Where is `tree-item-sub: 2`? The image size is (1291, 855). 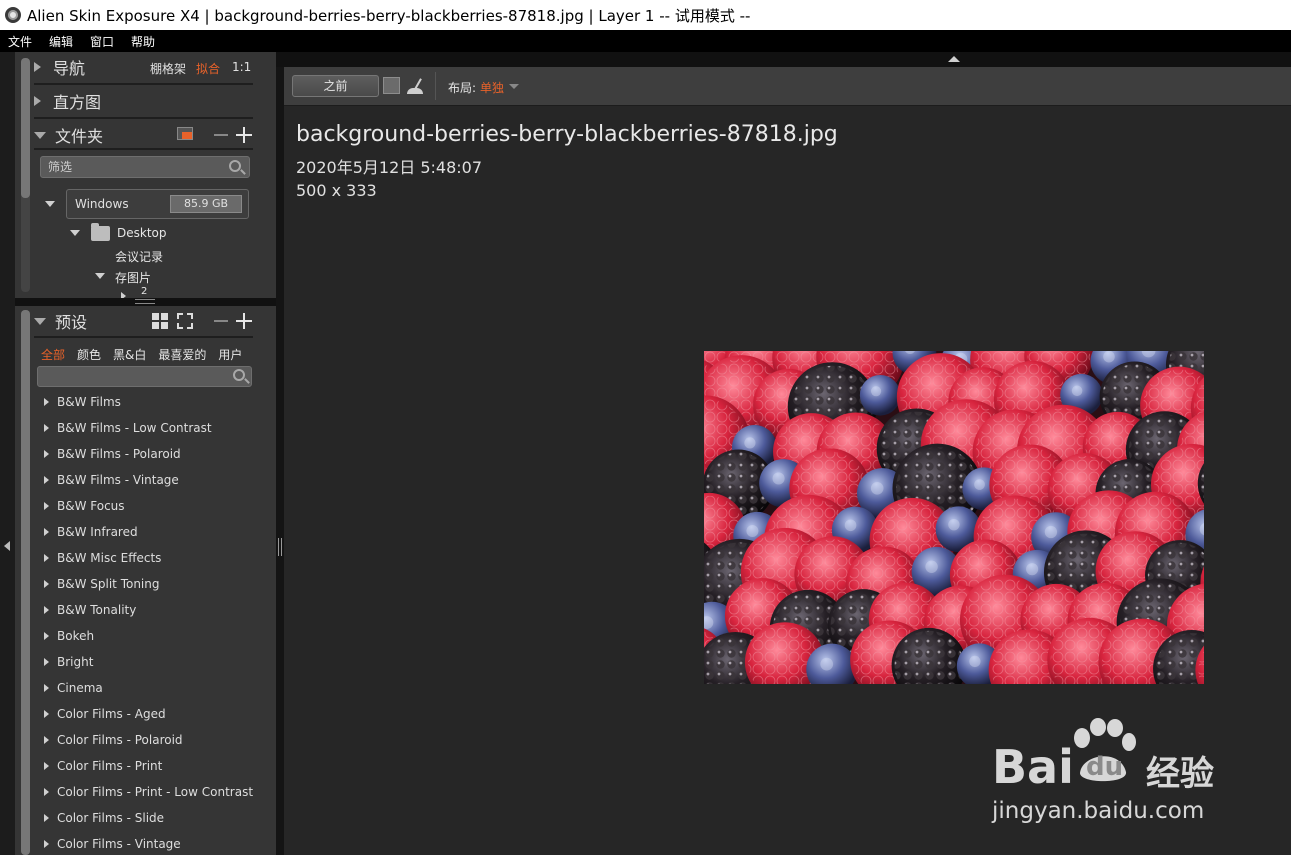
tree-item-sub: 2 is located at coordinates (144, 292).